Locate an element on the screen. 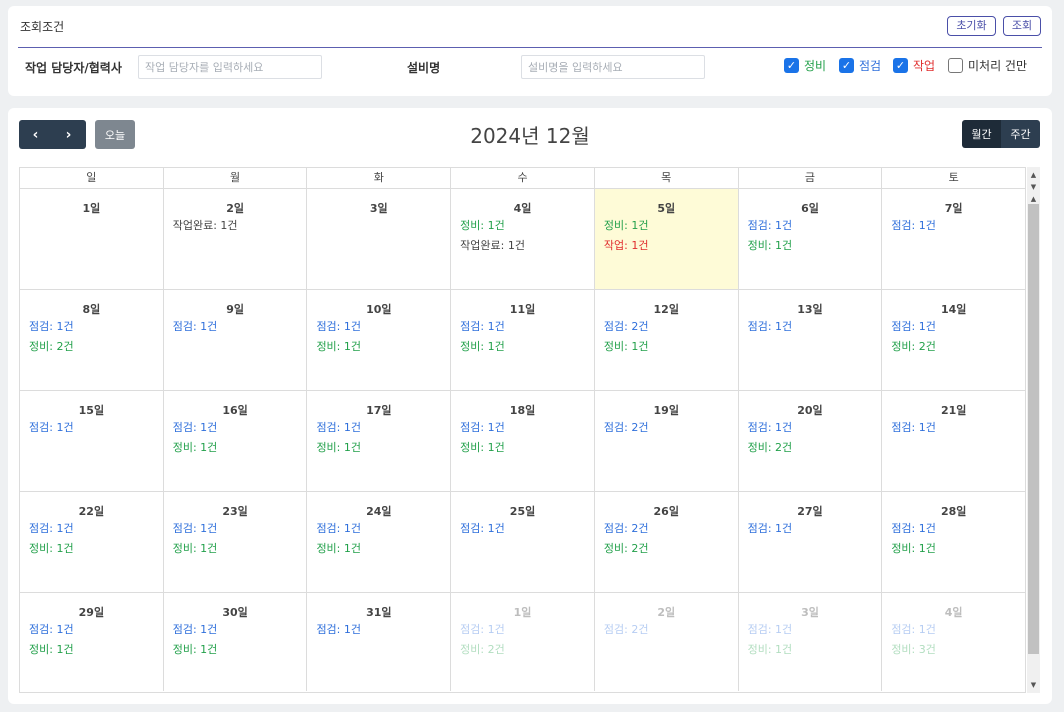  day-cell: 22일 점검: 1건 정비: 1건 is located at coordinates (91, 542).